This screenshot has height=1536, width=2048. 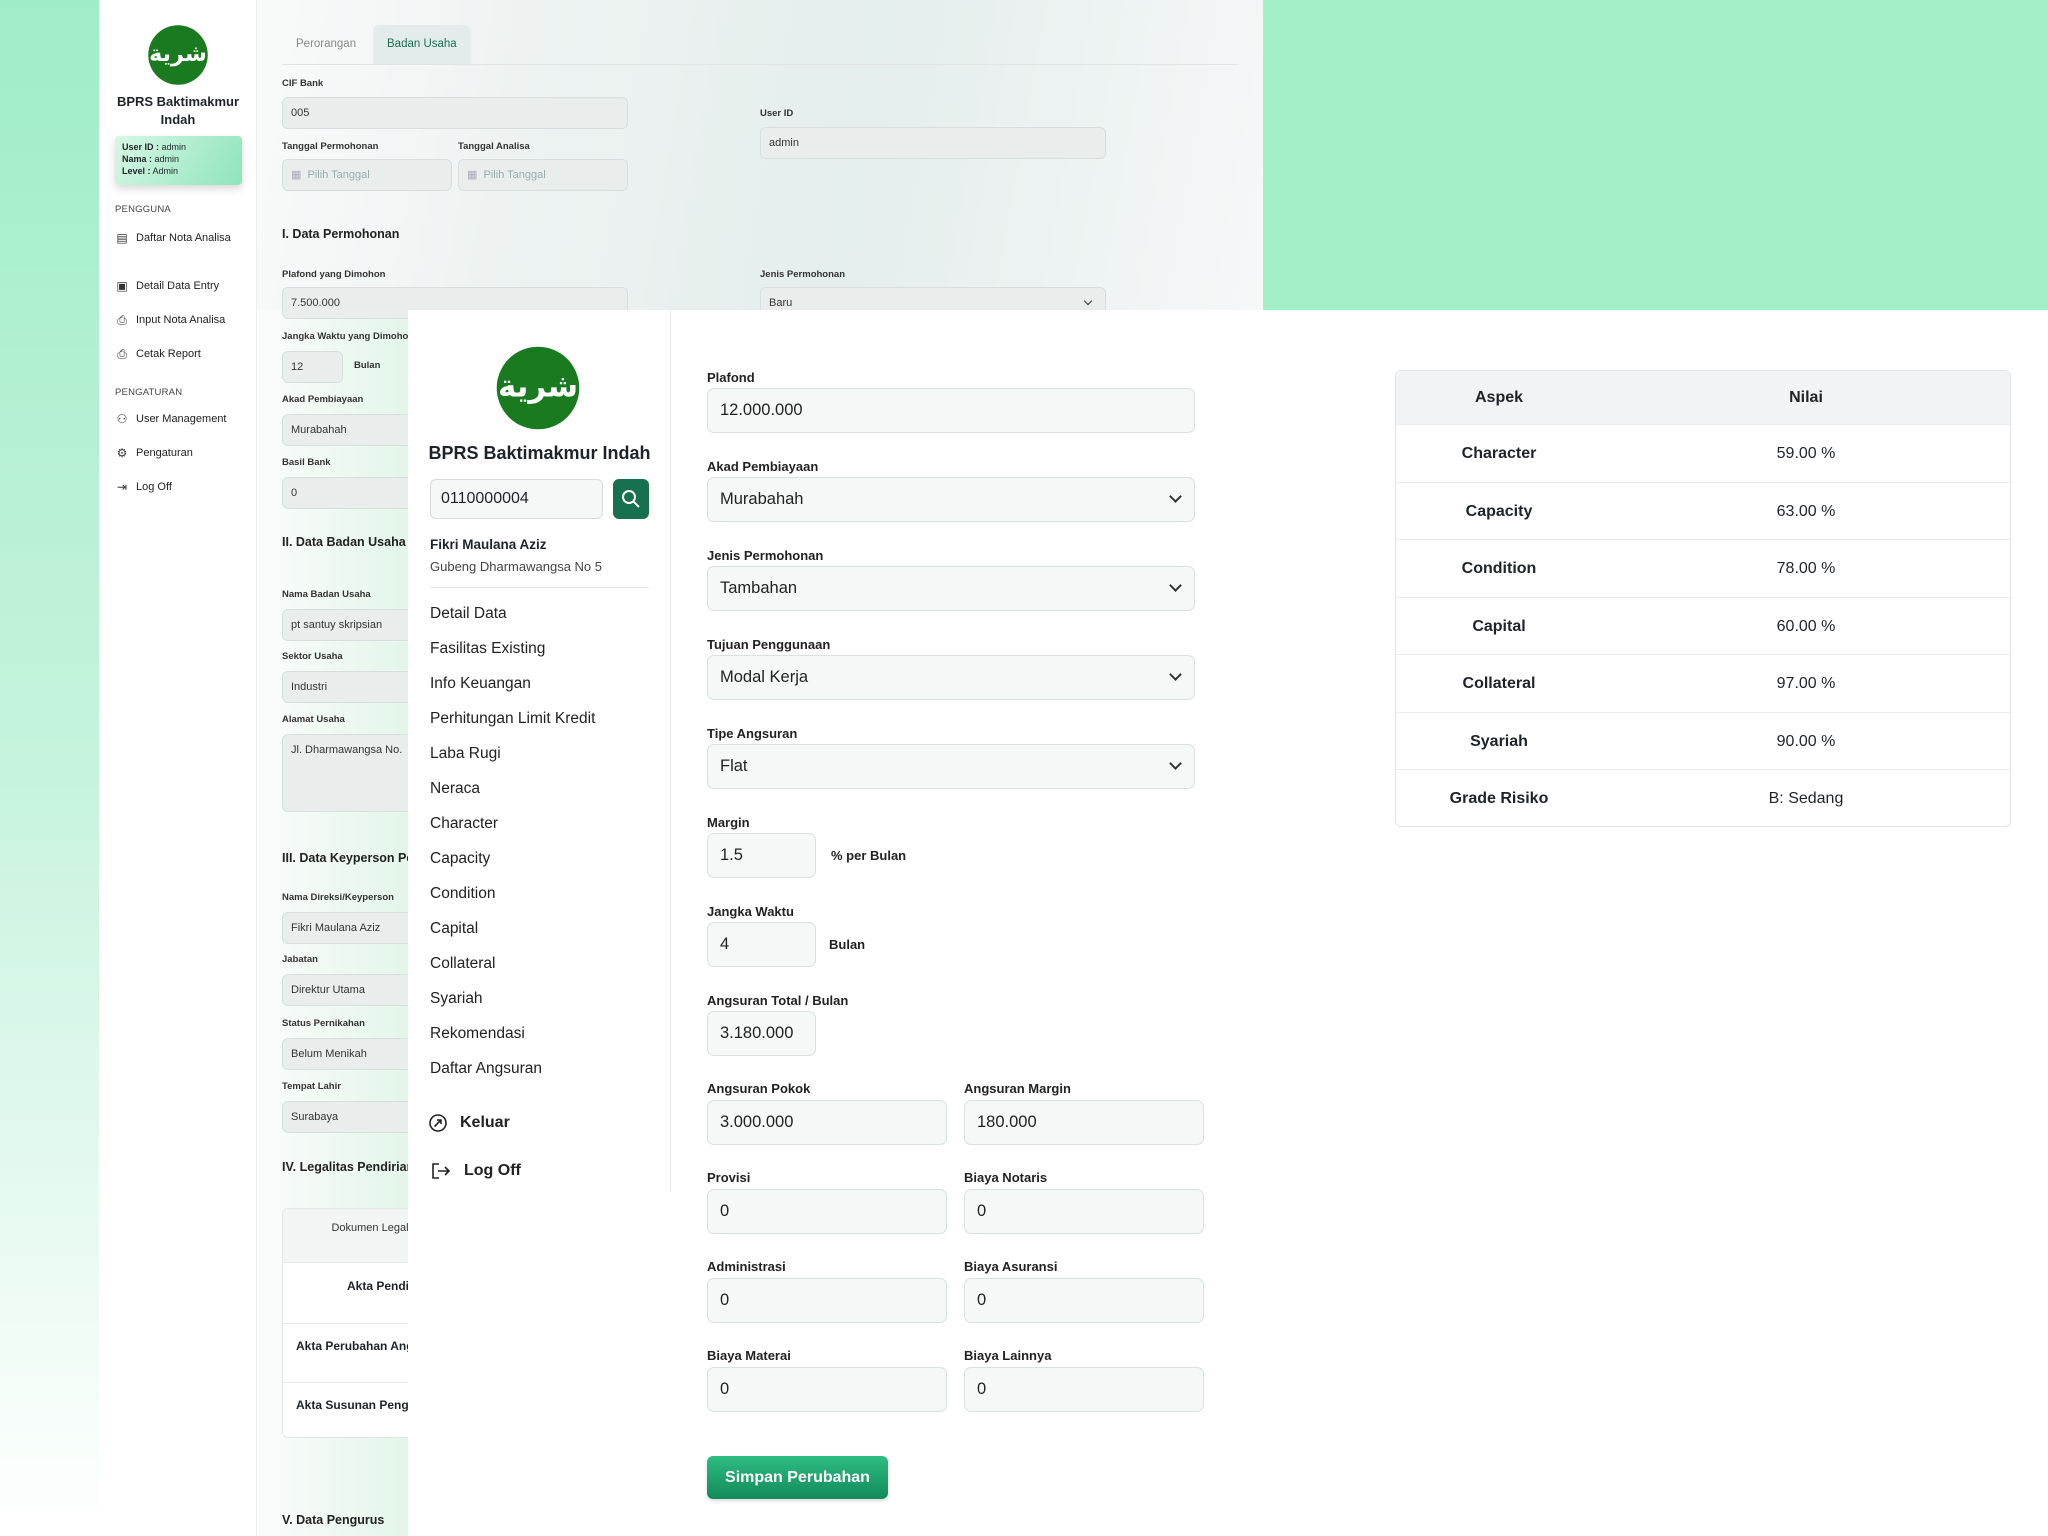 What do you see at coordinates (469, 1123) in the screenshot?
I see `keluar-button: Keluar` at bounding box center [469, 1123].